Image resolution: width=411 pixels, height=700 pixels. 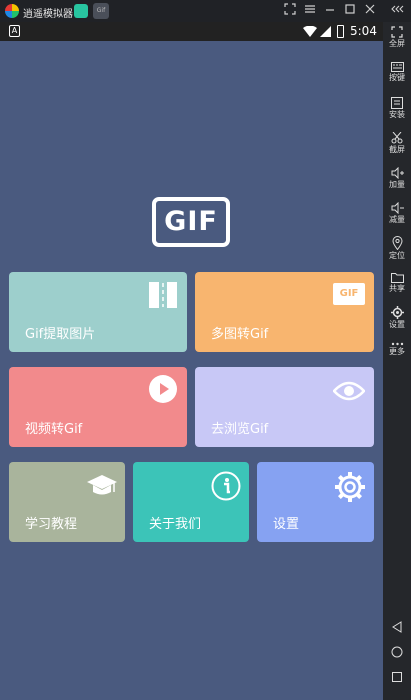 What do you see at coordinates (397, 219) in the screenshot?
I see `sidebar-item-label: 减量` at bounding box center [397, 219].